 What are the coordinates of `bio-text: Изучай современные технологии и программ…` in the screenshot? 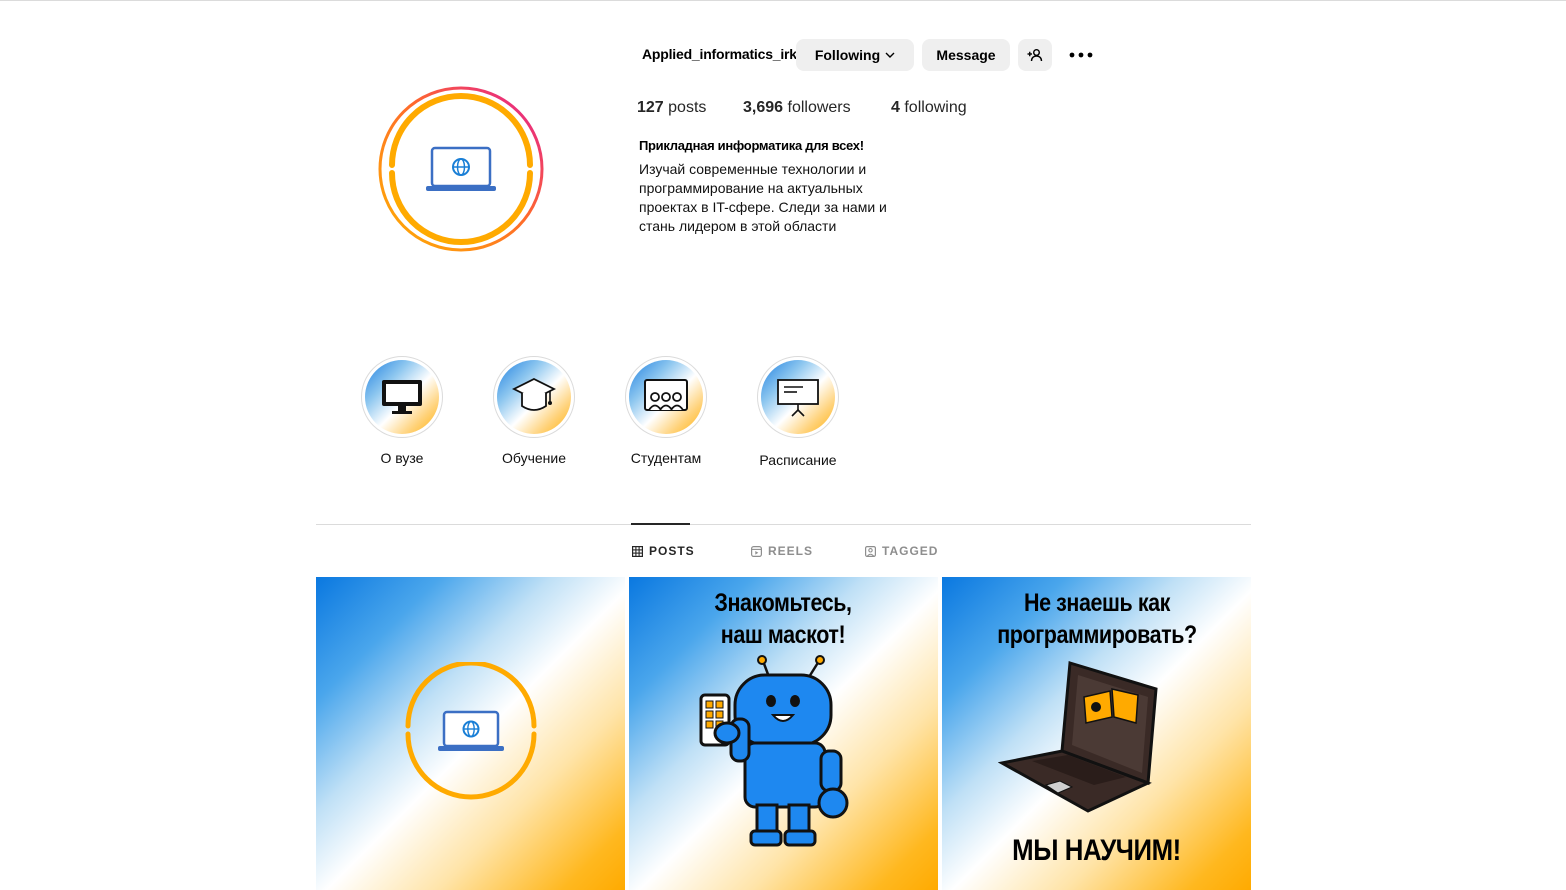 It's located at (763, 197).